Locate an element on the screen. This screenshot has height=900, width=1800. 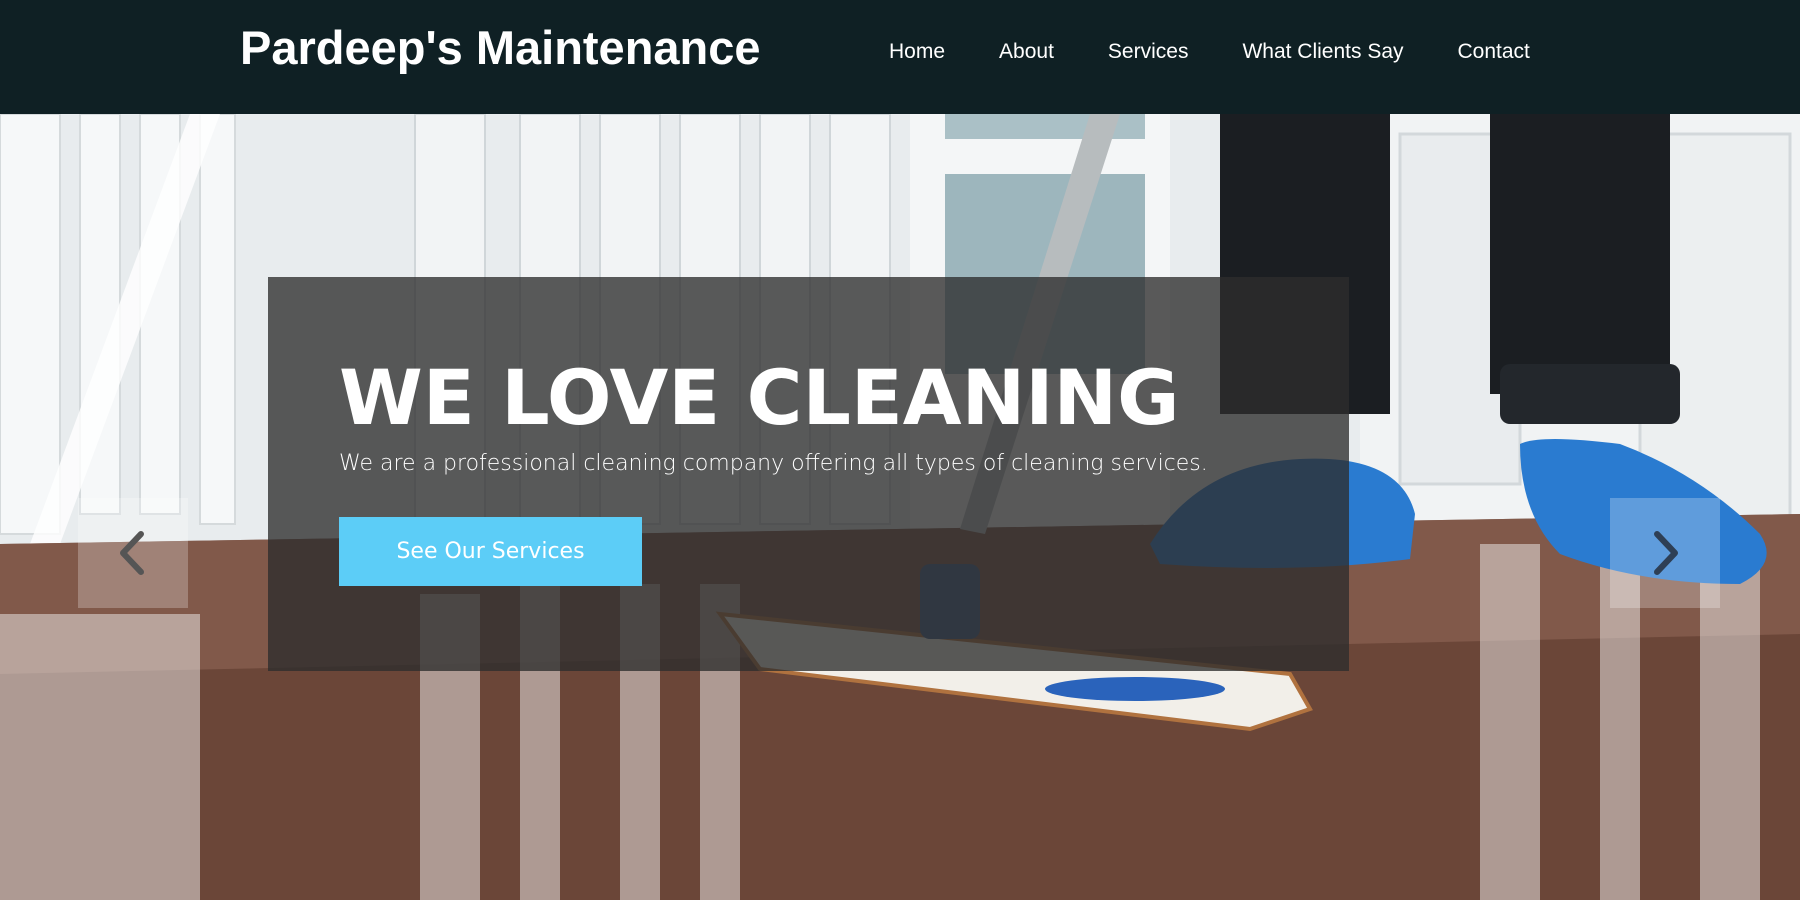
nav-what-clients-say: What Clients Say is located at coordinates (1322, 52).